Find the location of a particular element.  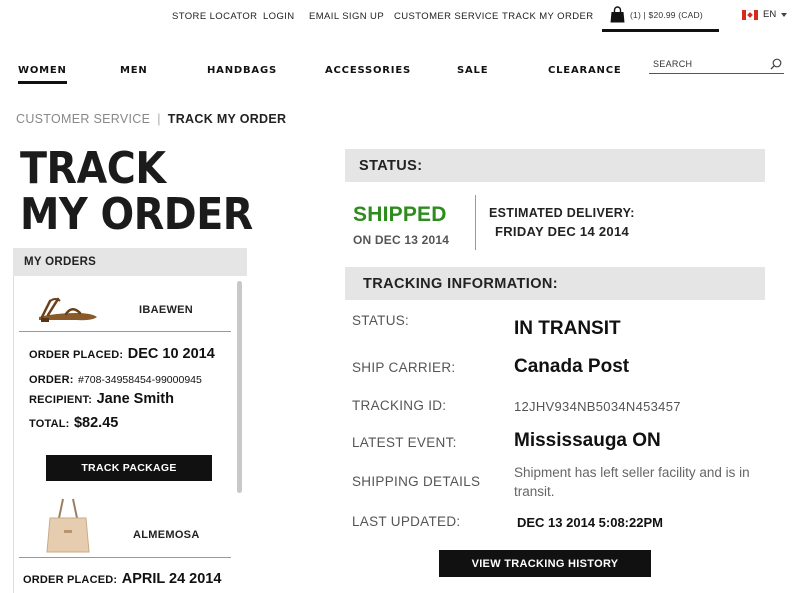

order-item-name: ALMEMOSA is located at coordinates (166, 535).